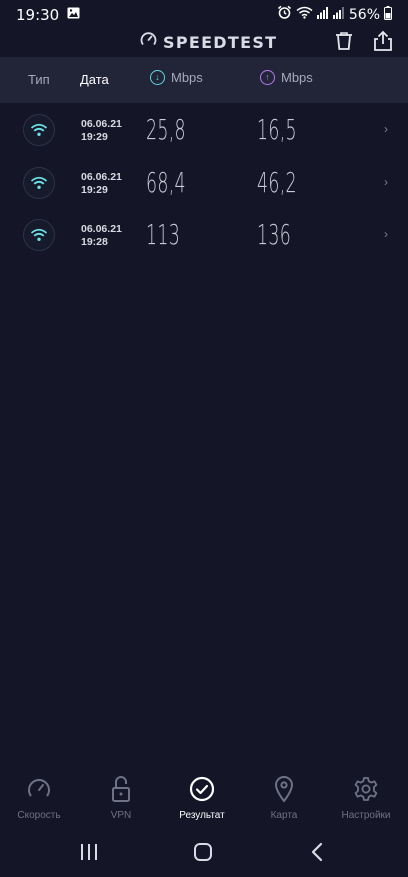 The image size is (408, 877). What do you see at coordinates (284, 15) in the screenshot?
I see `alarm-icon` at bounding box center [284, 15].